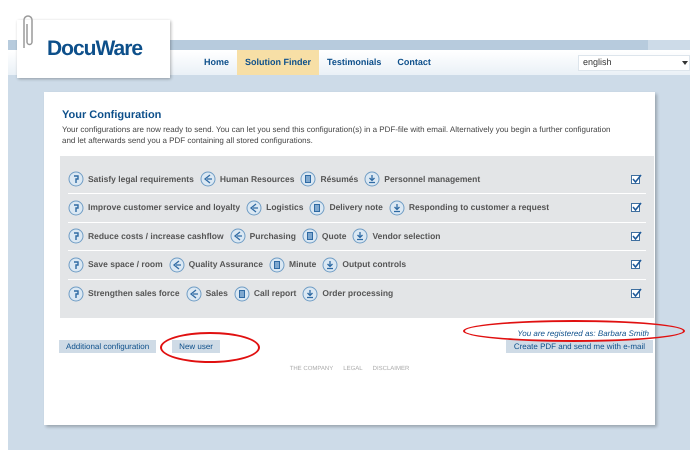 This screenshot has height=450, width=690. What do you see at coordinates (339, 179) in the screenshot?
I see `item-label: Résumés` at bounding box center [339, 179].